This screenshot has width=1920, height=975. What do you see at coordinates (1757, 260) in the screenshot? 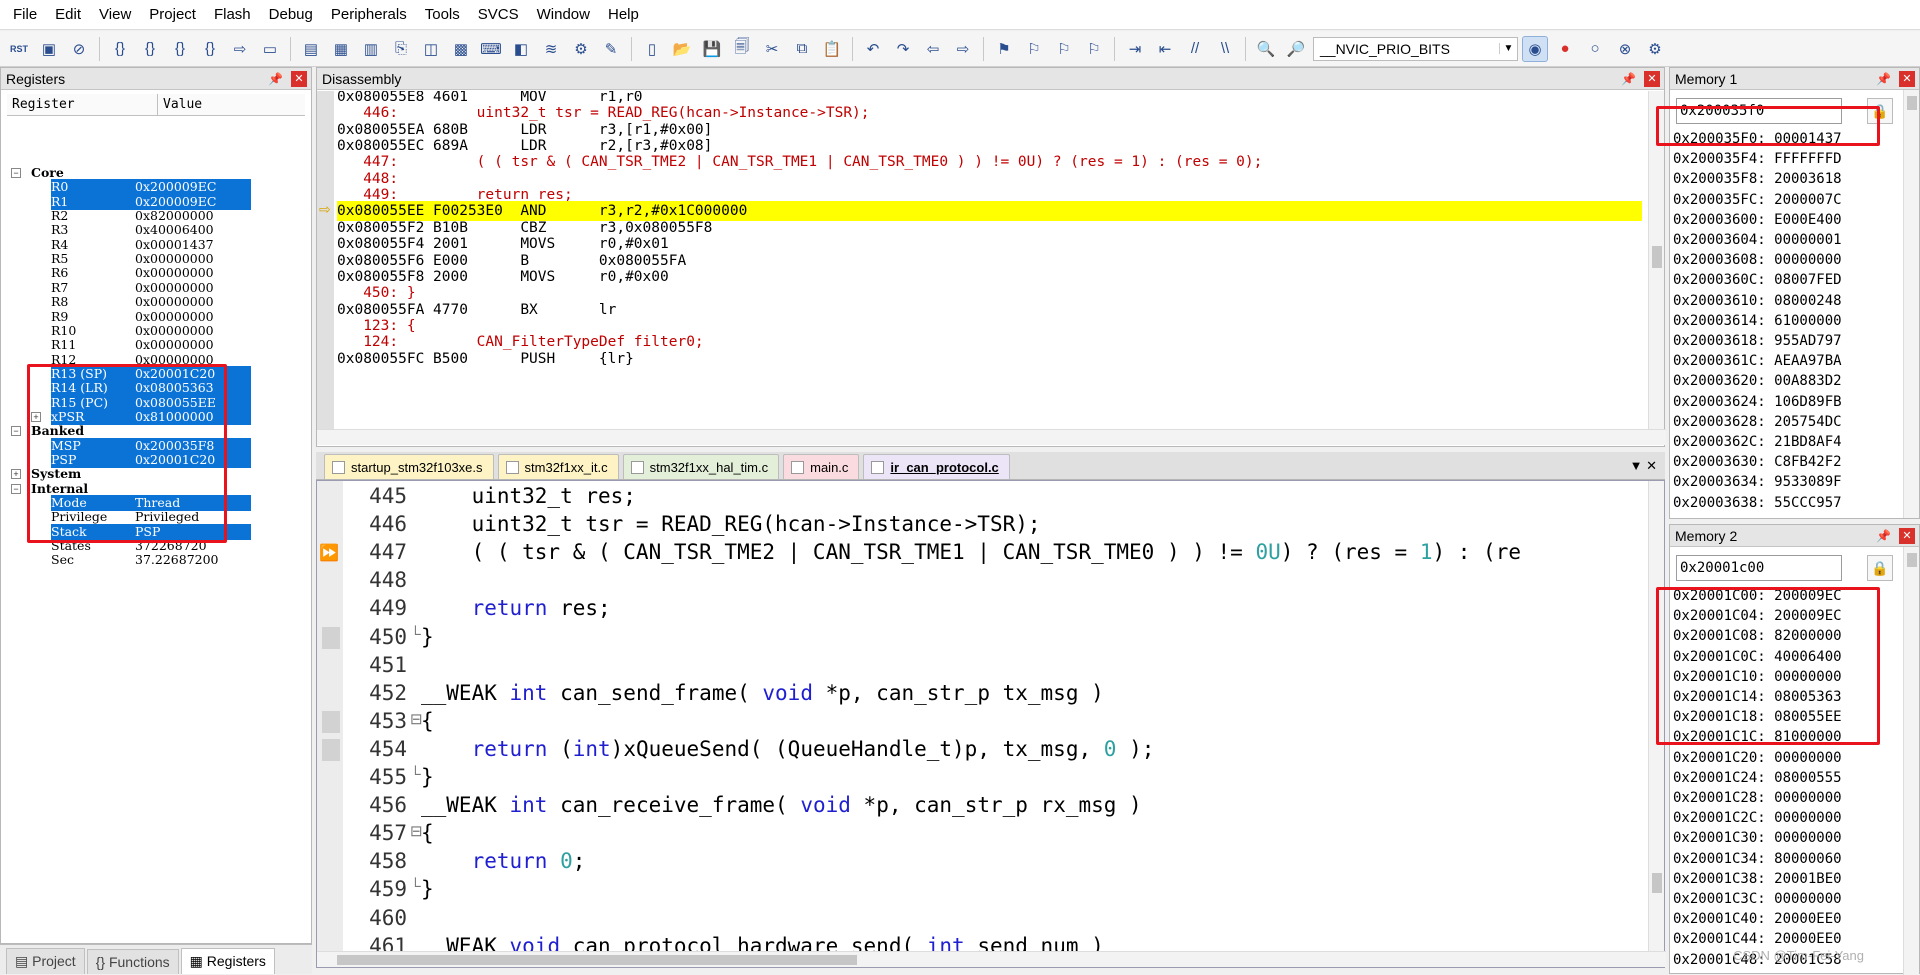
I see `memory-row: 0x20003608: 00000000` at bounding box center [1757, 260].